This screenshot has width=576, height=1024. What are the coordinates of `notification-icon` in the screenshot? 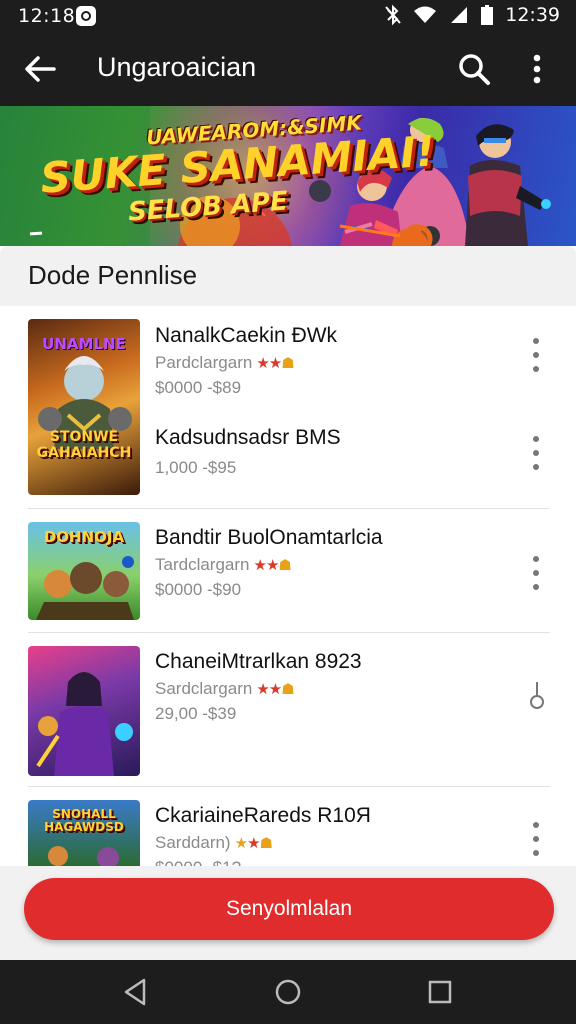 It's located at (86, 16).